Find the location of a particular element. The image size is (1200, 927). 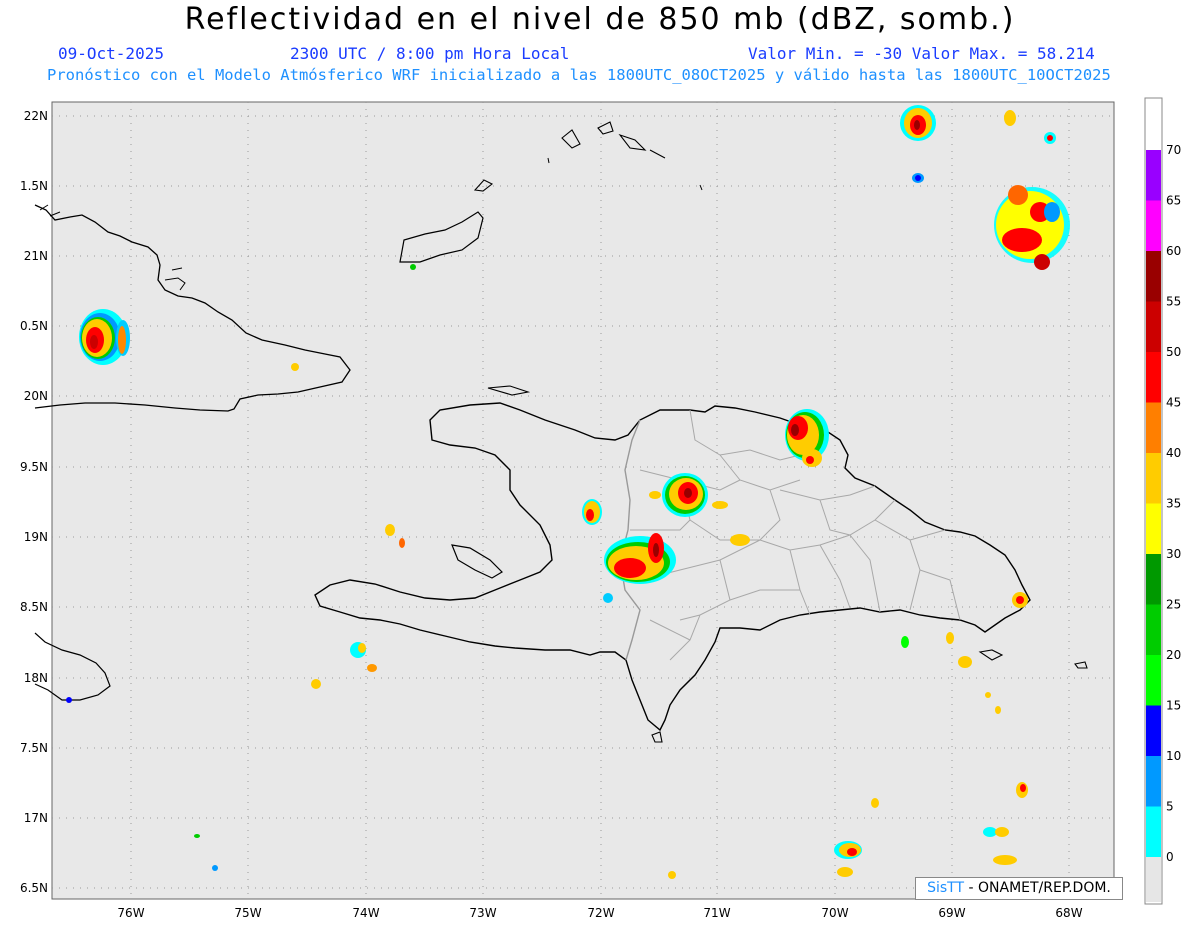

colorbar-label: 60 is located at coordinates (1173, 251).